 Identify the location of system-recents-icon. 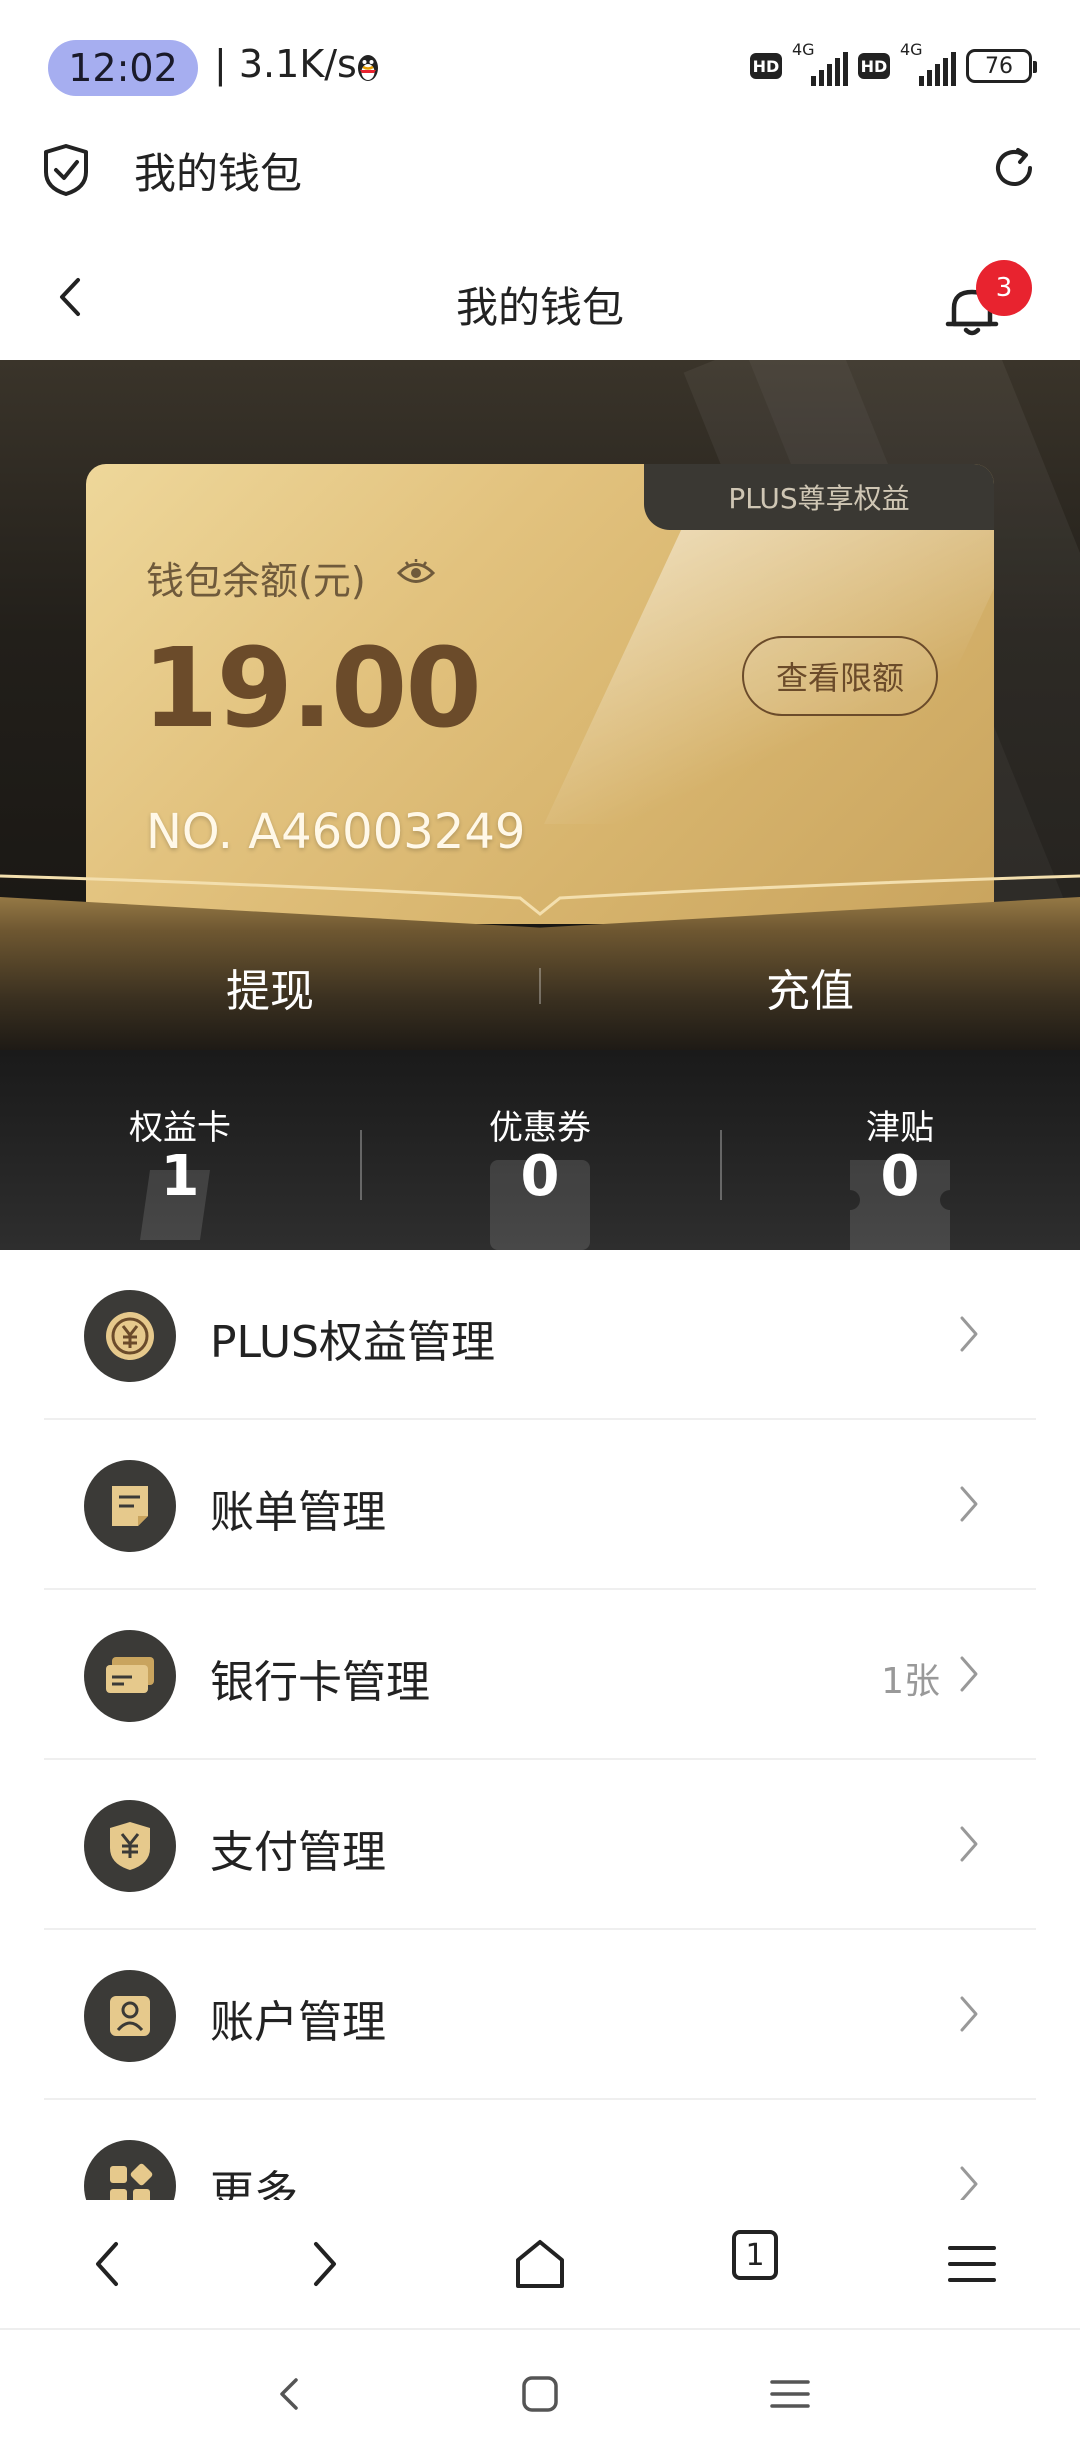
(790, 2394).